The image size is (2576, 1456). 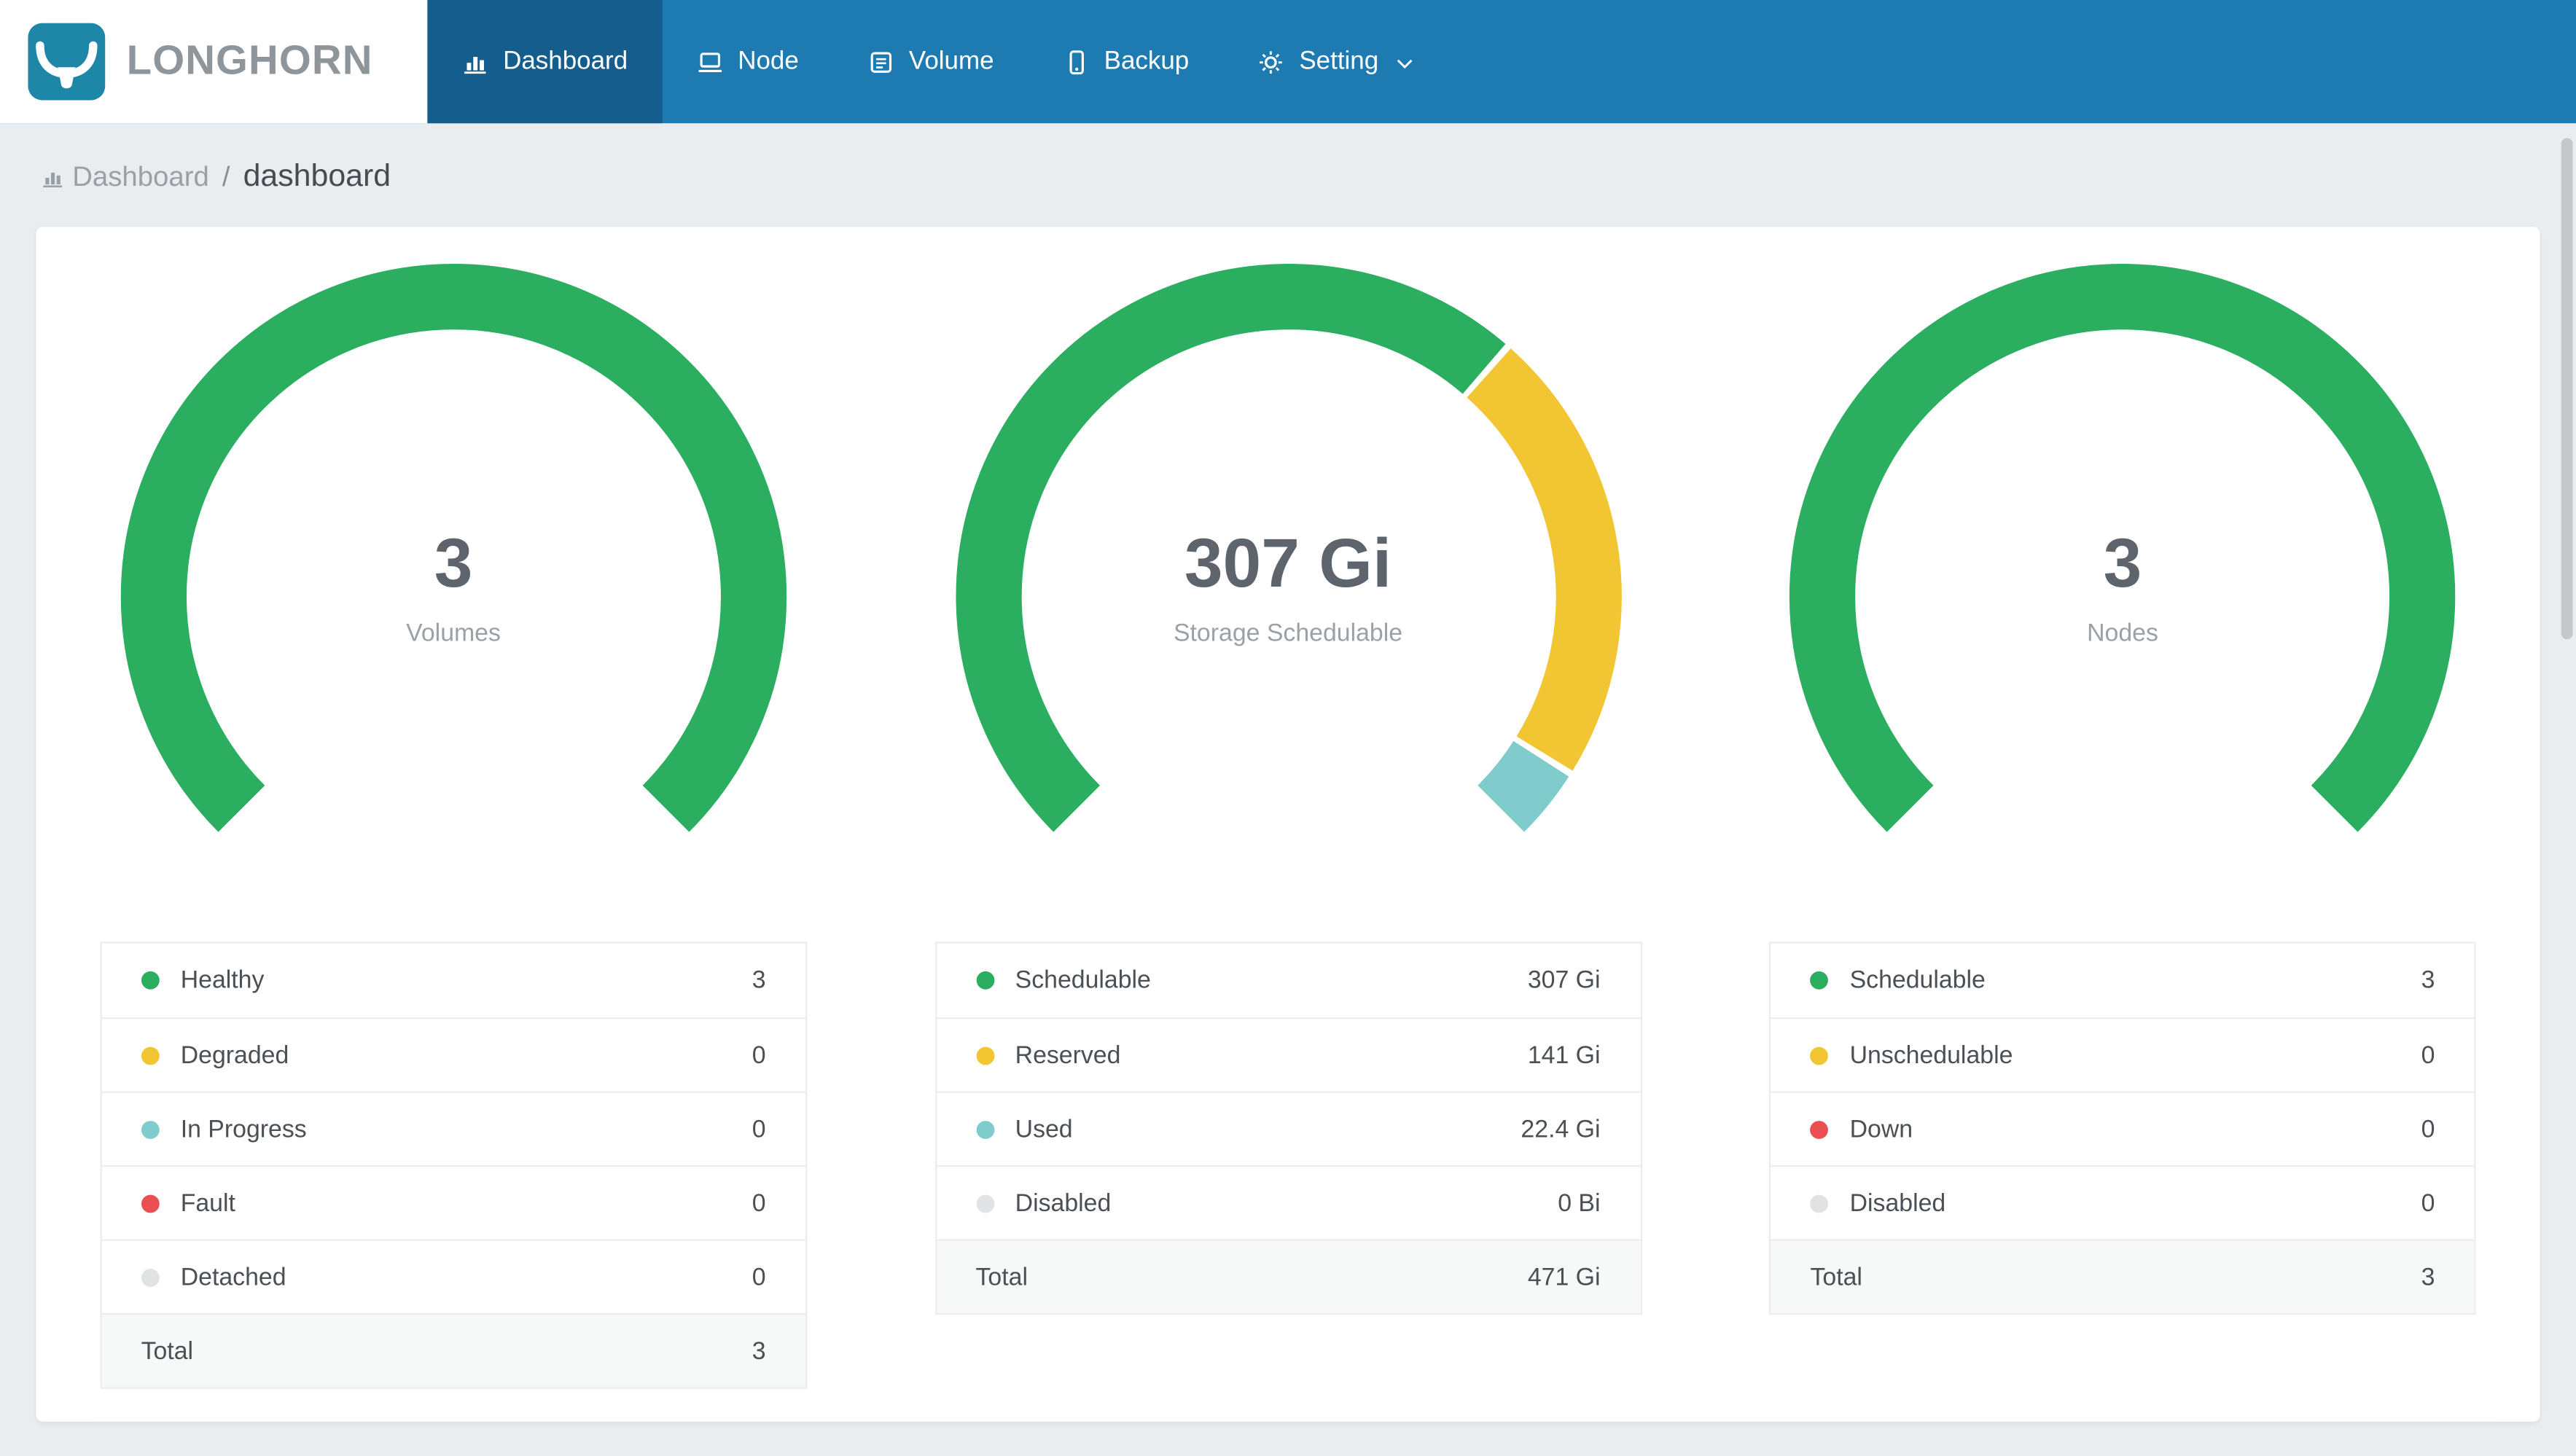 I want to click on brand-name: LONGHORN, so click(x=249, y=61).